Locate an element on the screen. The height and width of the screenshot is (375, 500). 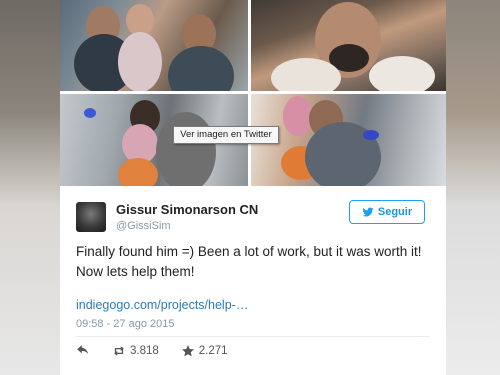
tweet-actions: 3.818 2.271 is located at coordinates (163, 351).